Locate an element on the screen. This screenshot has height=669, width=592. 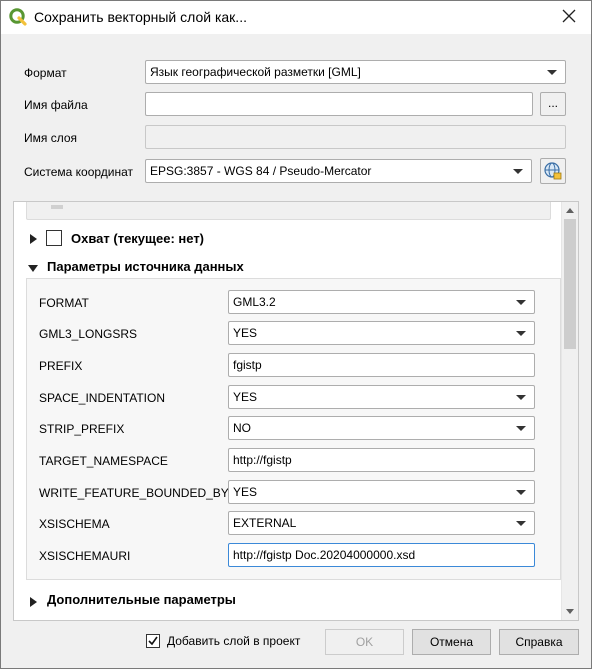
param-space-indentation-value: YES is located at coordinates (245, 397).